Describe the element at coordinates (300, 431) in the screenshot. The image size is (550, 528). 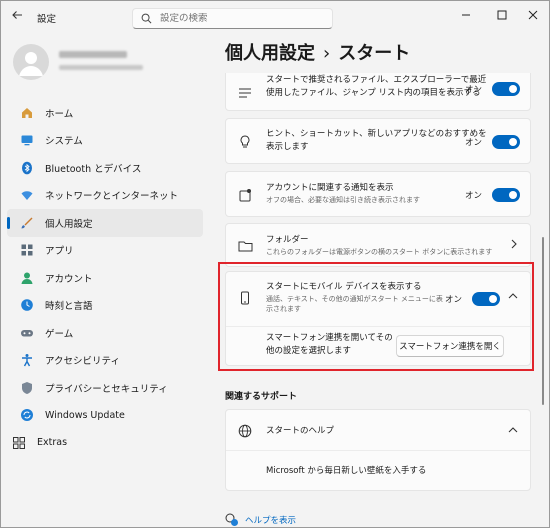
I see `help-title: スタートのヘルプ` at that location.